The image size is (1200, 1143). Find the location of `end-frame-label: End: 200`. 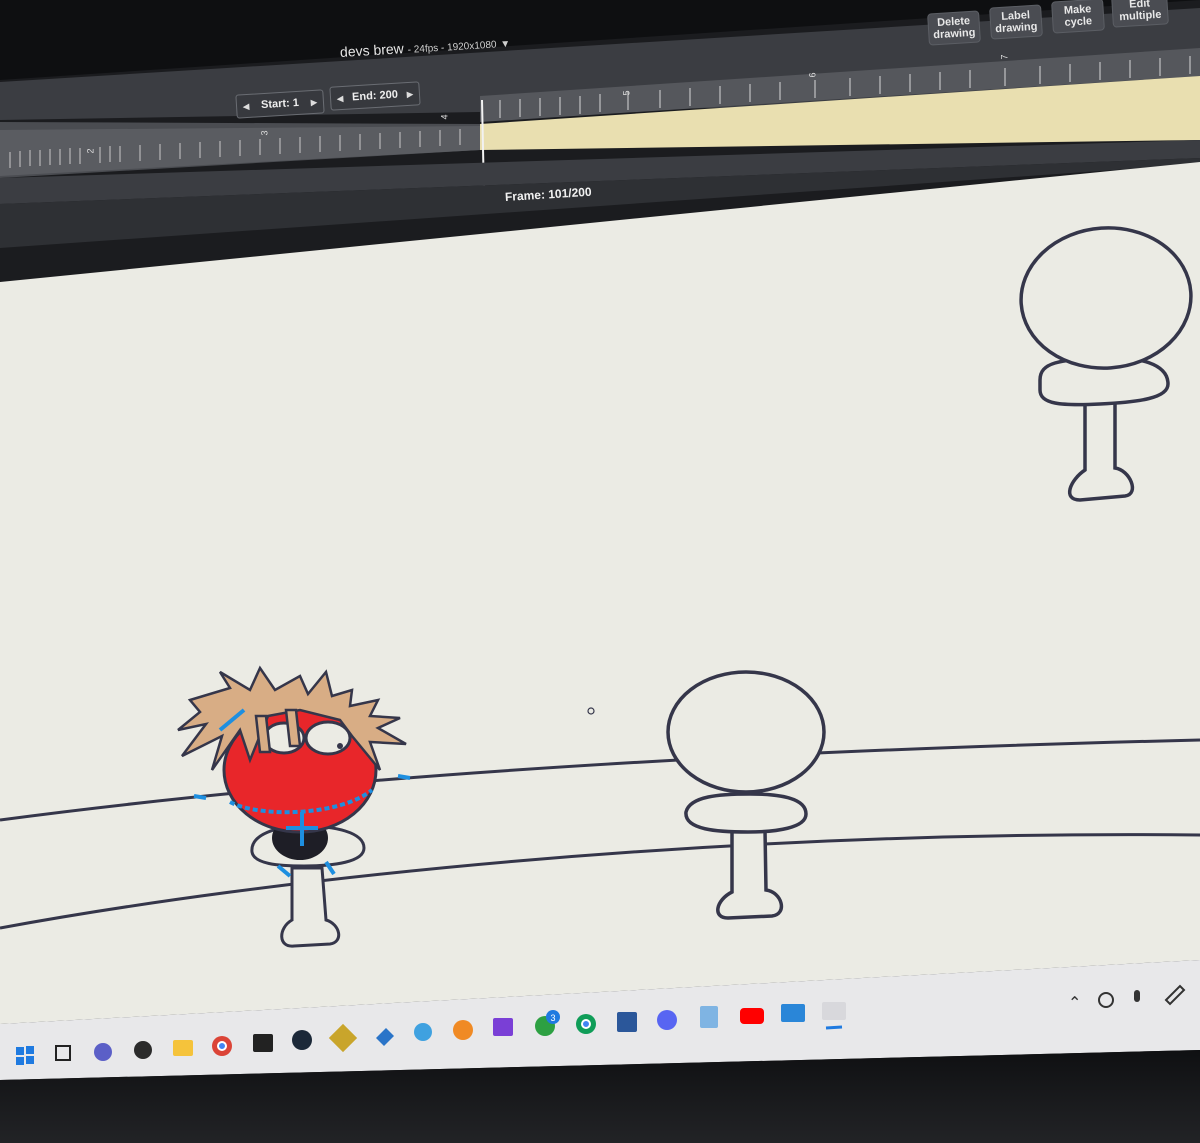

end-frame-label: End: 200 is located at coordinates (375, 96).